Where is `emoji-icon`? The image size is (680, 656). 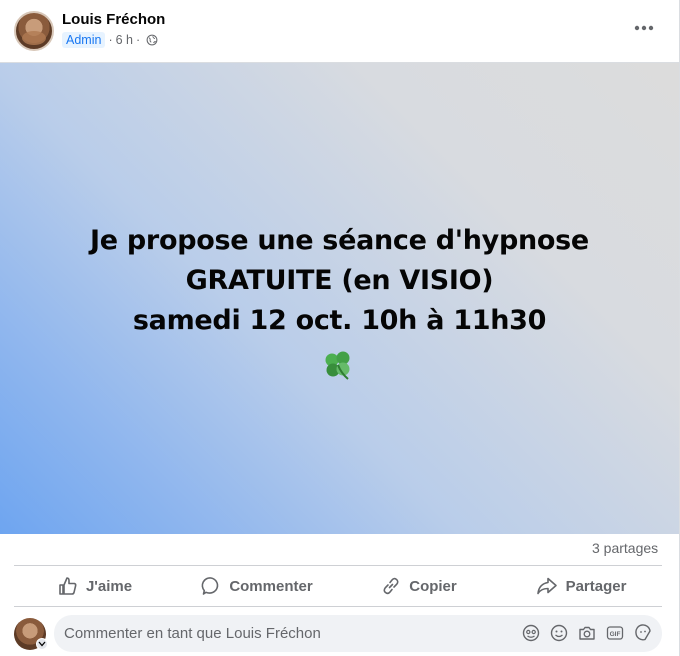 emoji-icon is located at coordinates (559, 633).